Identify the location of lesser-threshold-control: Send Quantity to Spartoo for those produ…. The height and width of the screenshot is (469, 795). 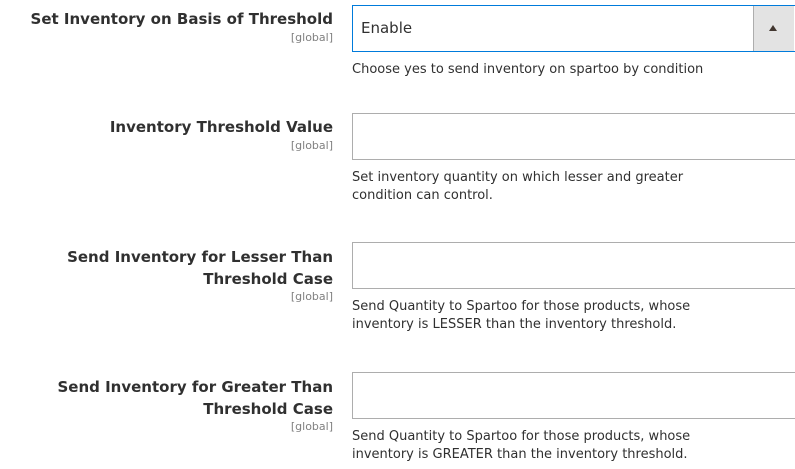
(573, 288).